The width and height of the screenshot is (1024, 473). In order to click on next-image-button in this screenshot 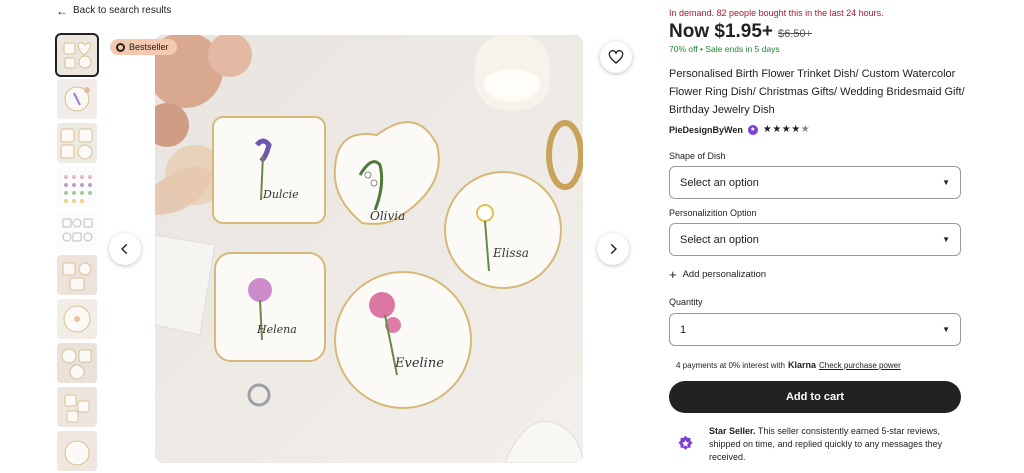, I will do `click(613, 249)`.